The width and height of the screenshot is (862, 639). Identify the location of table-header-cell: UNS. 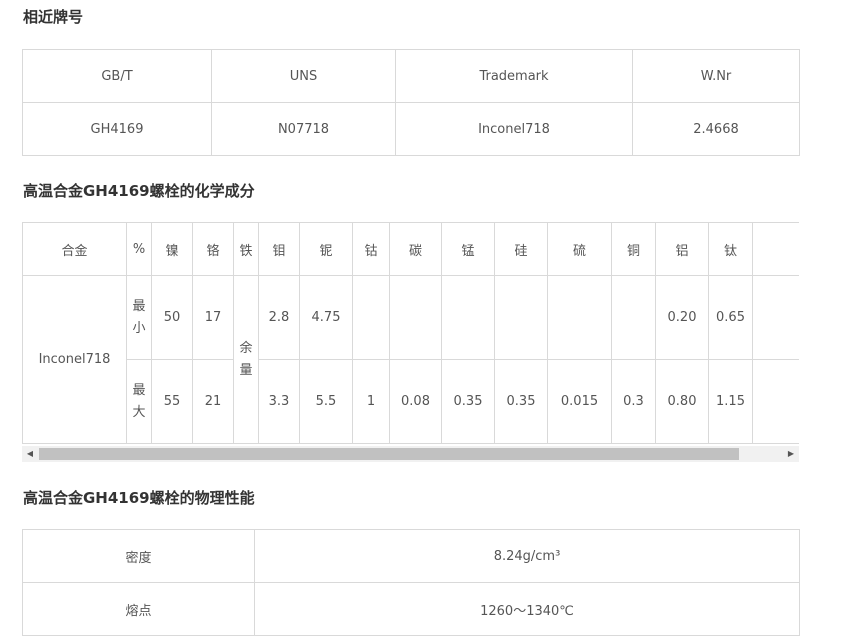
(303, 76).